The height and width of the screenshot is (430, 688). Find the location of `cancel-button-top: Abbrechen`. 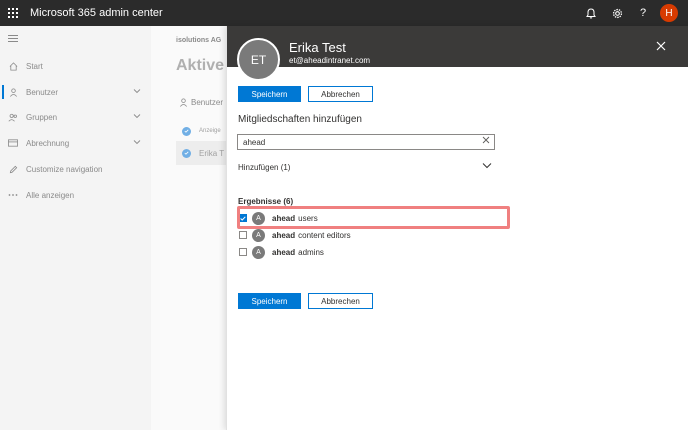

cancel-button-top: Abbrechen is located at coordinates (340, 94).